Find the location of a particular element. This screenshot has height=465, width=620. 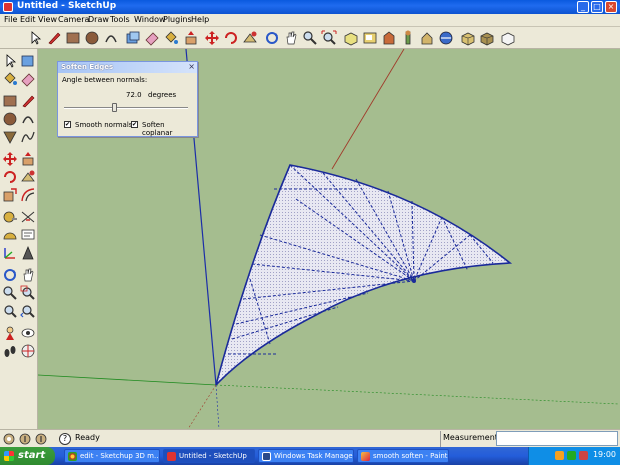

freehand-icon is located at coordinates (28, 137).